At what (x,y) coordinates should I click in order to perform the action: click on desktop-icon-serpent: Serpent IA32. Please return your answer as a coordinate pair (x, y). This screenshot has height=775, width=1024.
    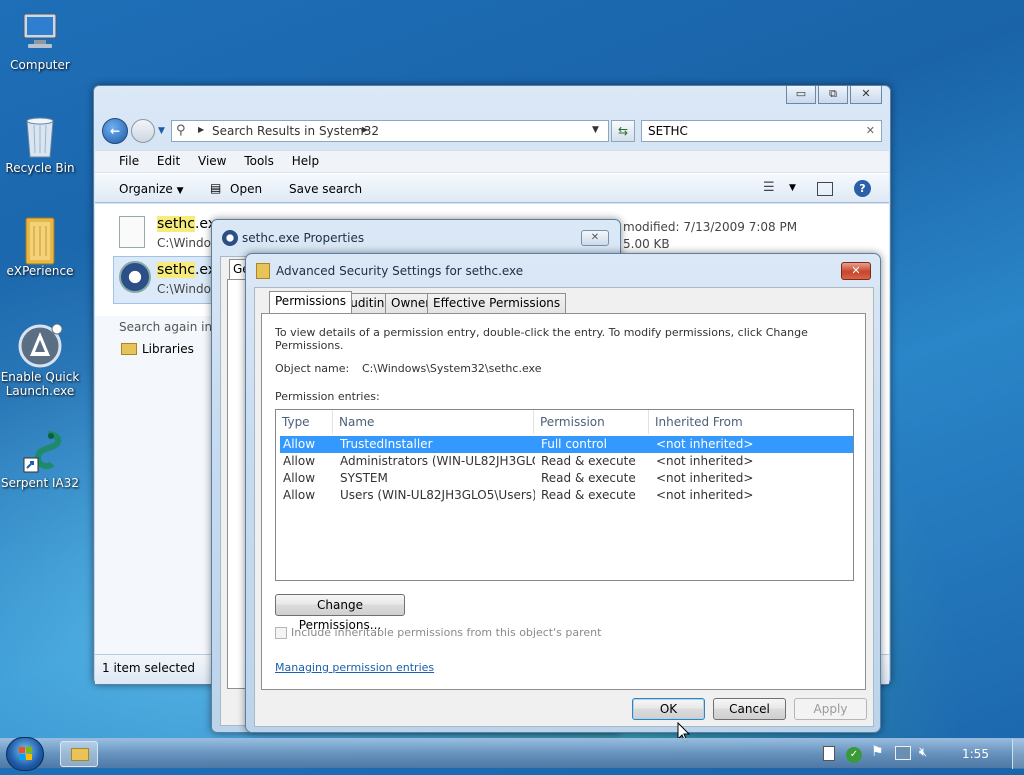
    Looking at the image, I should click on (40, 459).